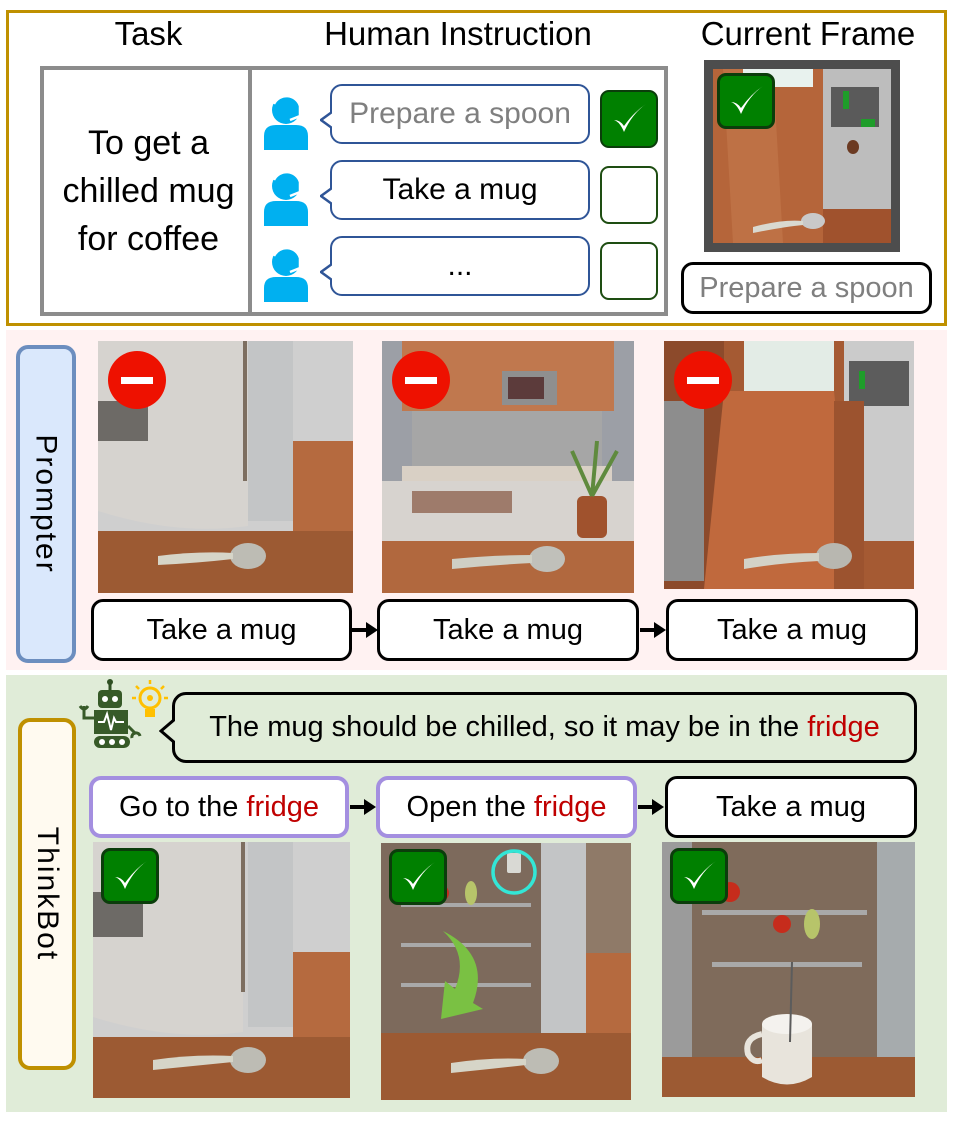 The height and width of the screenshot is (1122, 954). I want to click on instruction-row: Take a mug, so click(462, 193).